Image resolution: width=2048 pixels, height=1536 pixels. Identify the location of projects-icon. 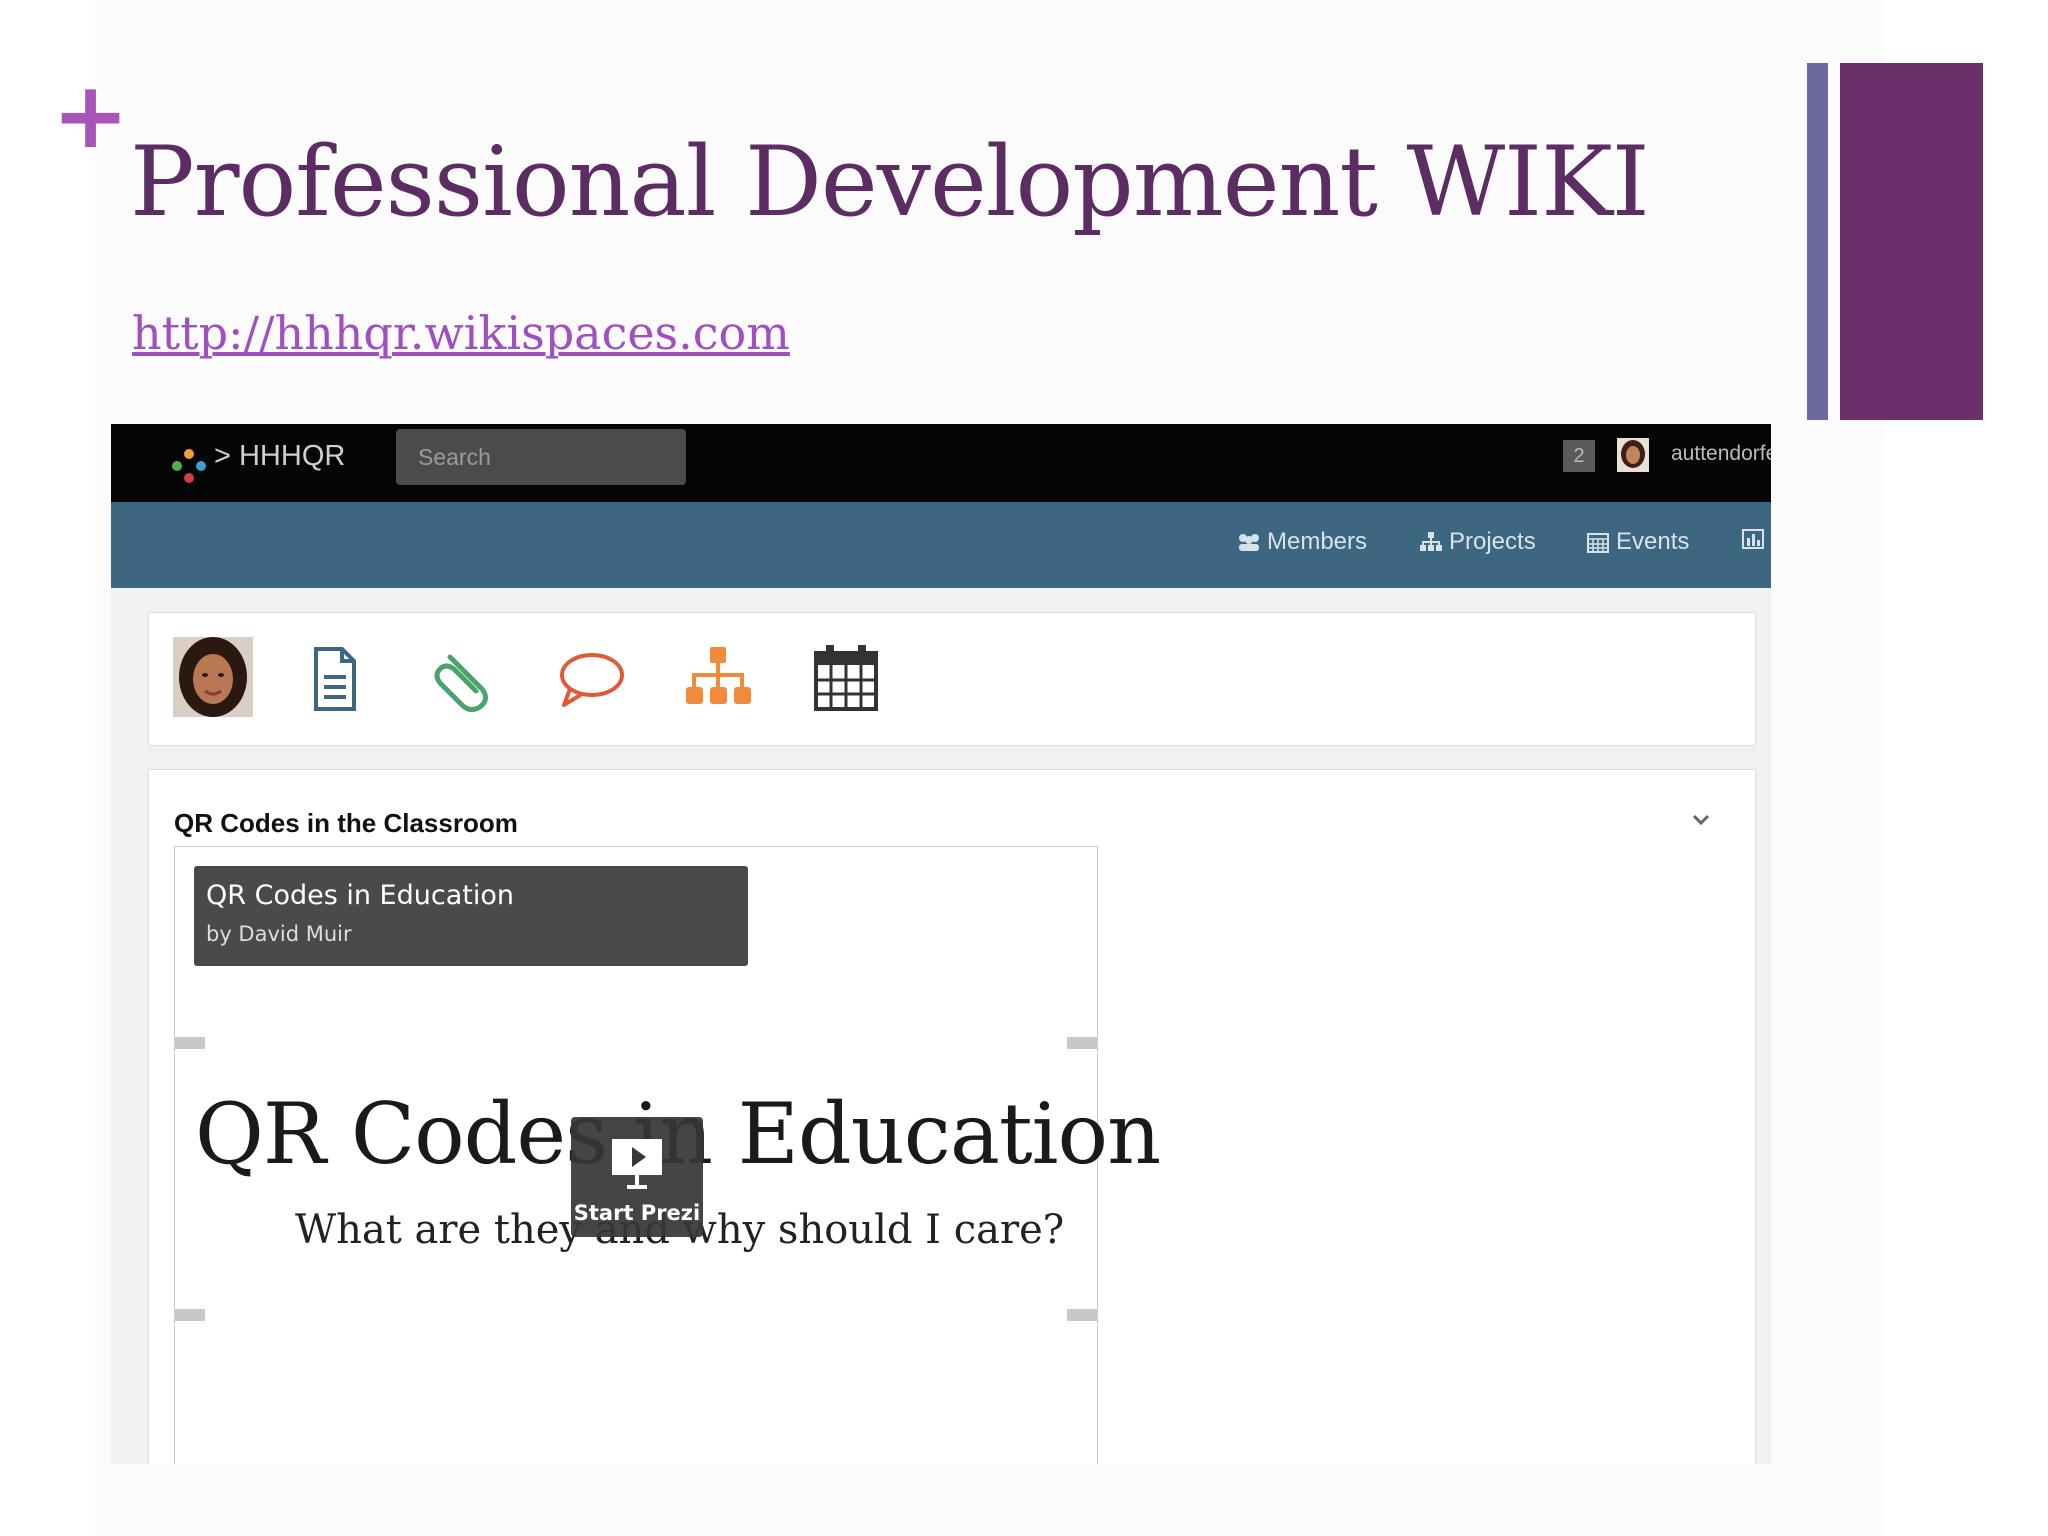
(1431, 541).